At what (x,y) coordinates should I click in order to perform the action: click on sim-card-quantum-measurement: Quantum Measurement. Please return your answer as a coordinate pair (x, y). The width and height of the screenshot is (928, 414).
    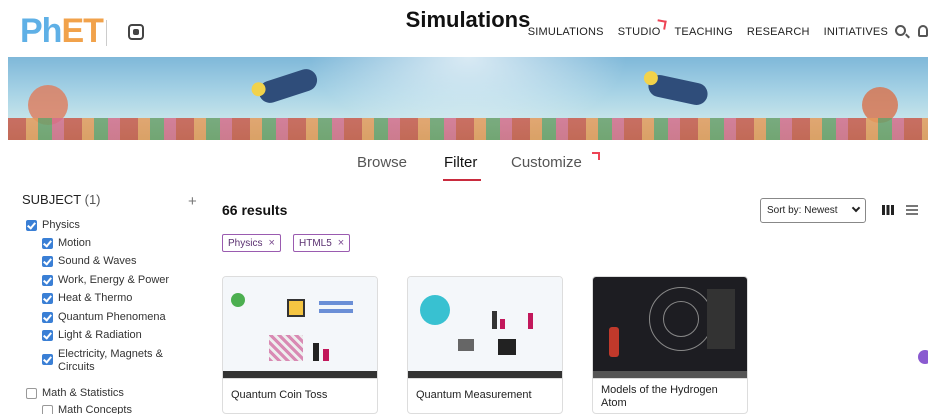
    Looking at the image, I should click on (485, 345).